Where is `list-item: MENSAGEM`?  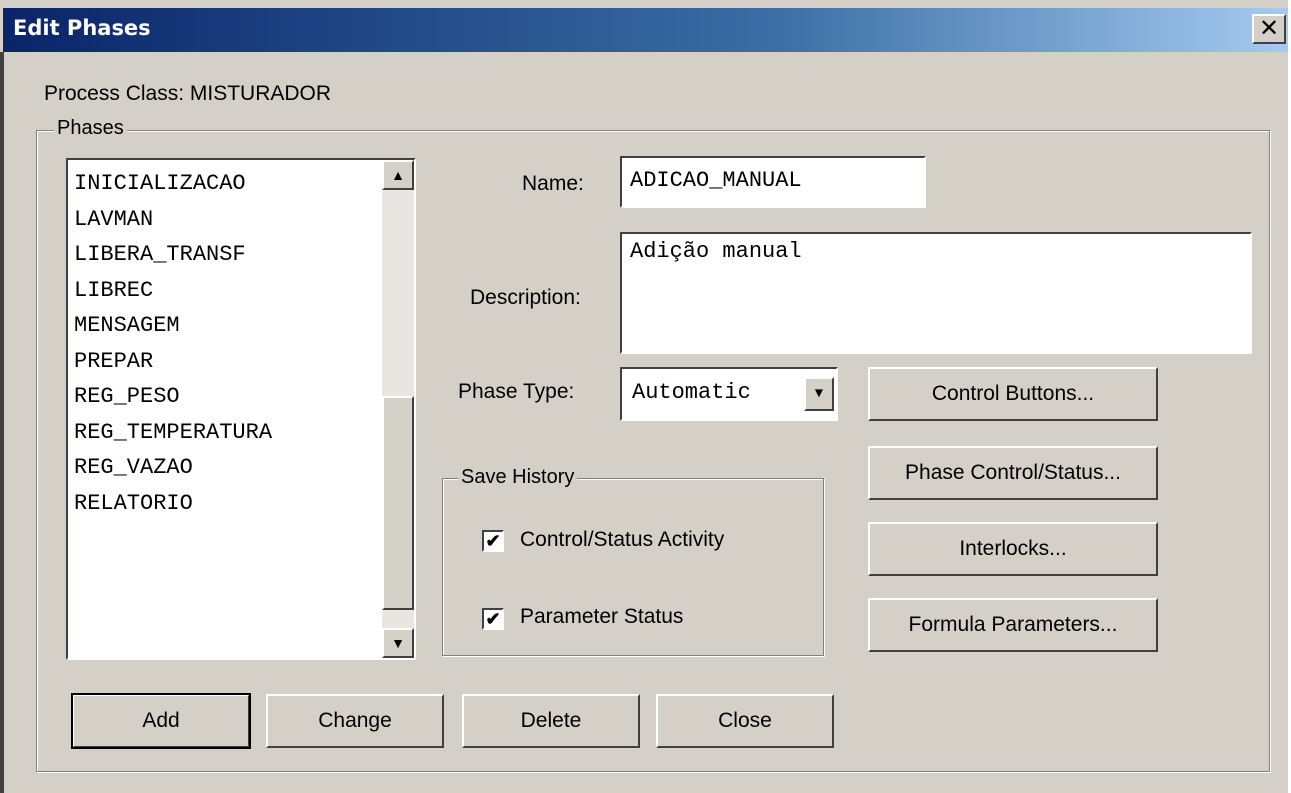 list-item: MENSAGEM is located at coordinates (173, 326).